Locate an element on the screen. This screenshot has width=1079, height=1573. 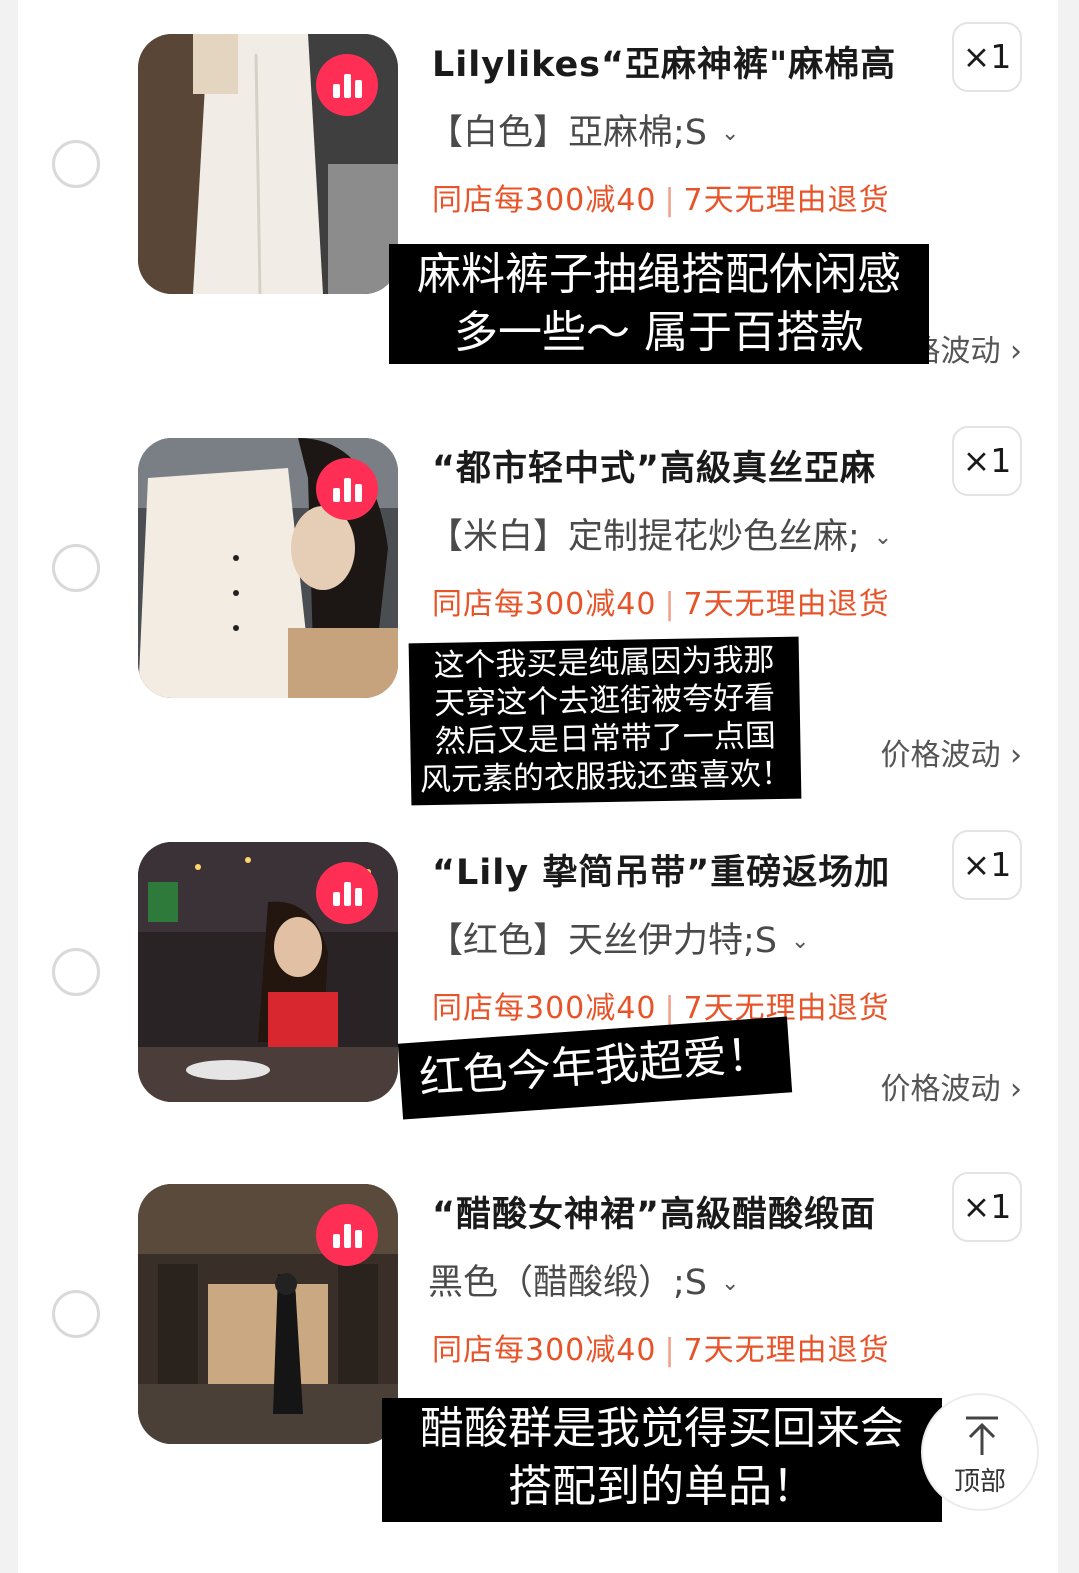
arrow-up-icon is located at coordinates (982, 1435).